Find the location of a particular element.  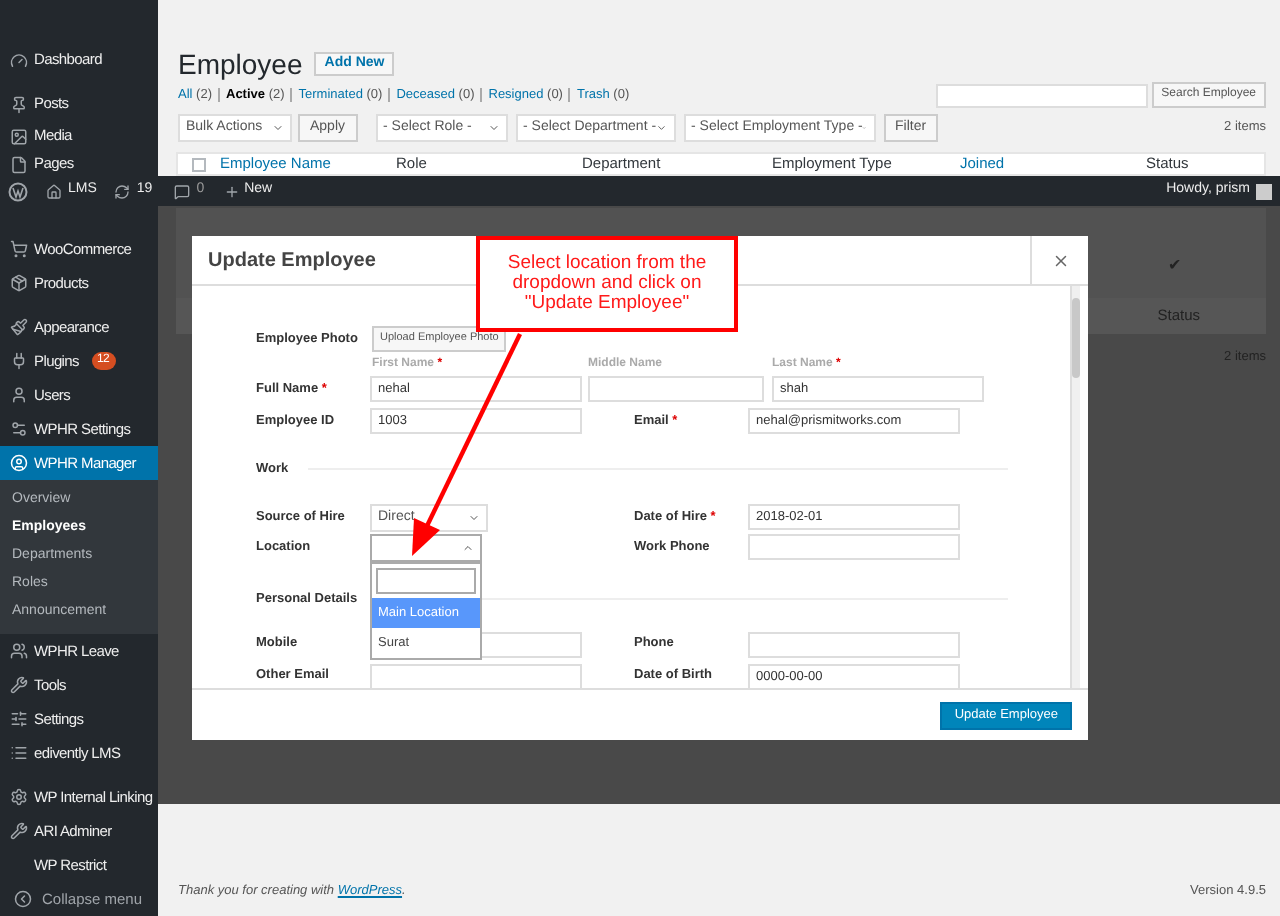

status-check: ✔ is located at coordinates (1175, 266).